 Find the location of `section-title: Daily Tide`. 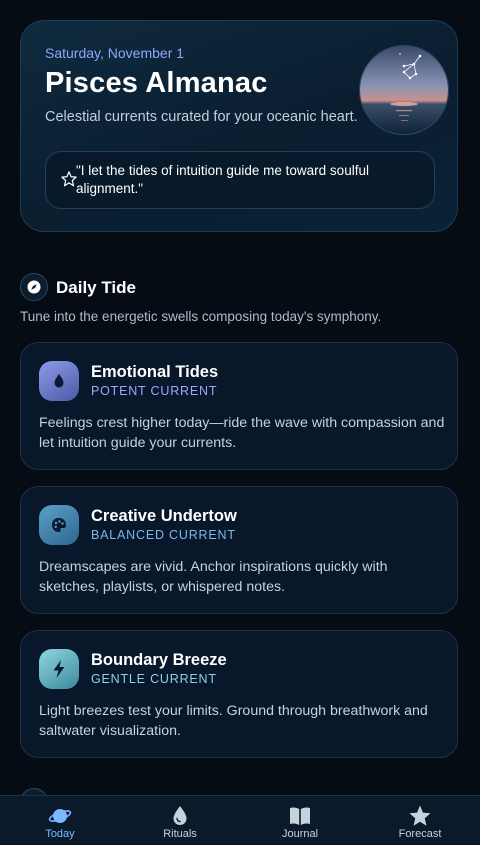

section-title: Daily Tide is located at coordinates (96, 287).